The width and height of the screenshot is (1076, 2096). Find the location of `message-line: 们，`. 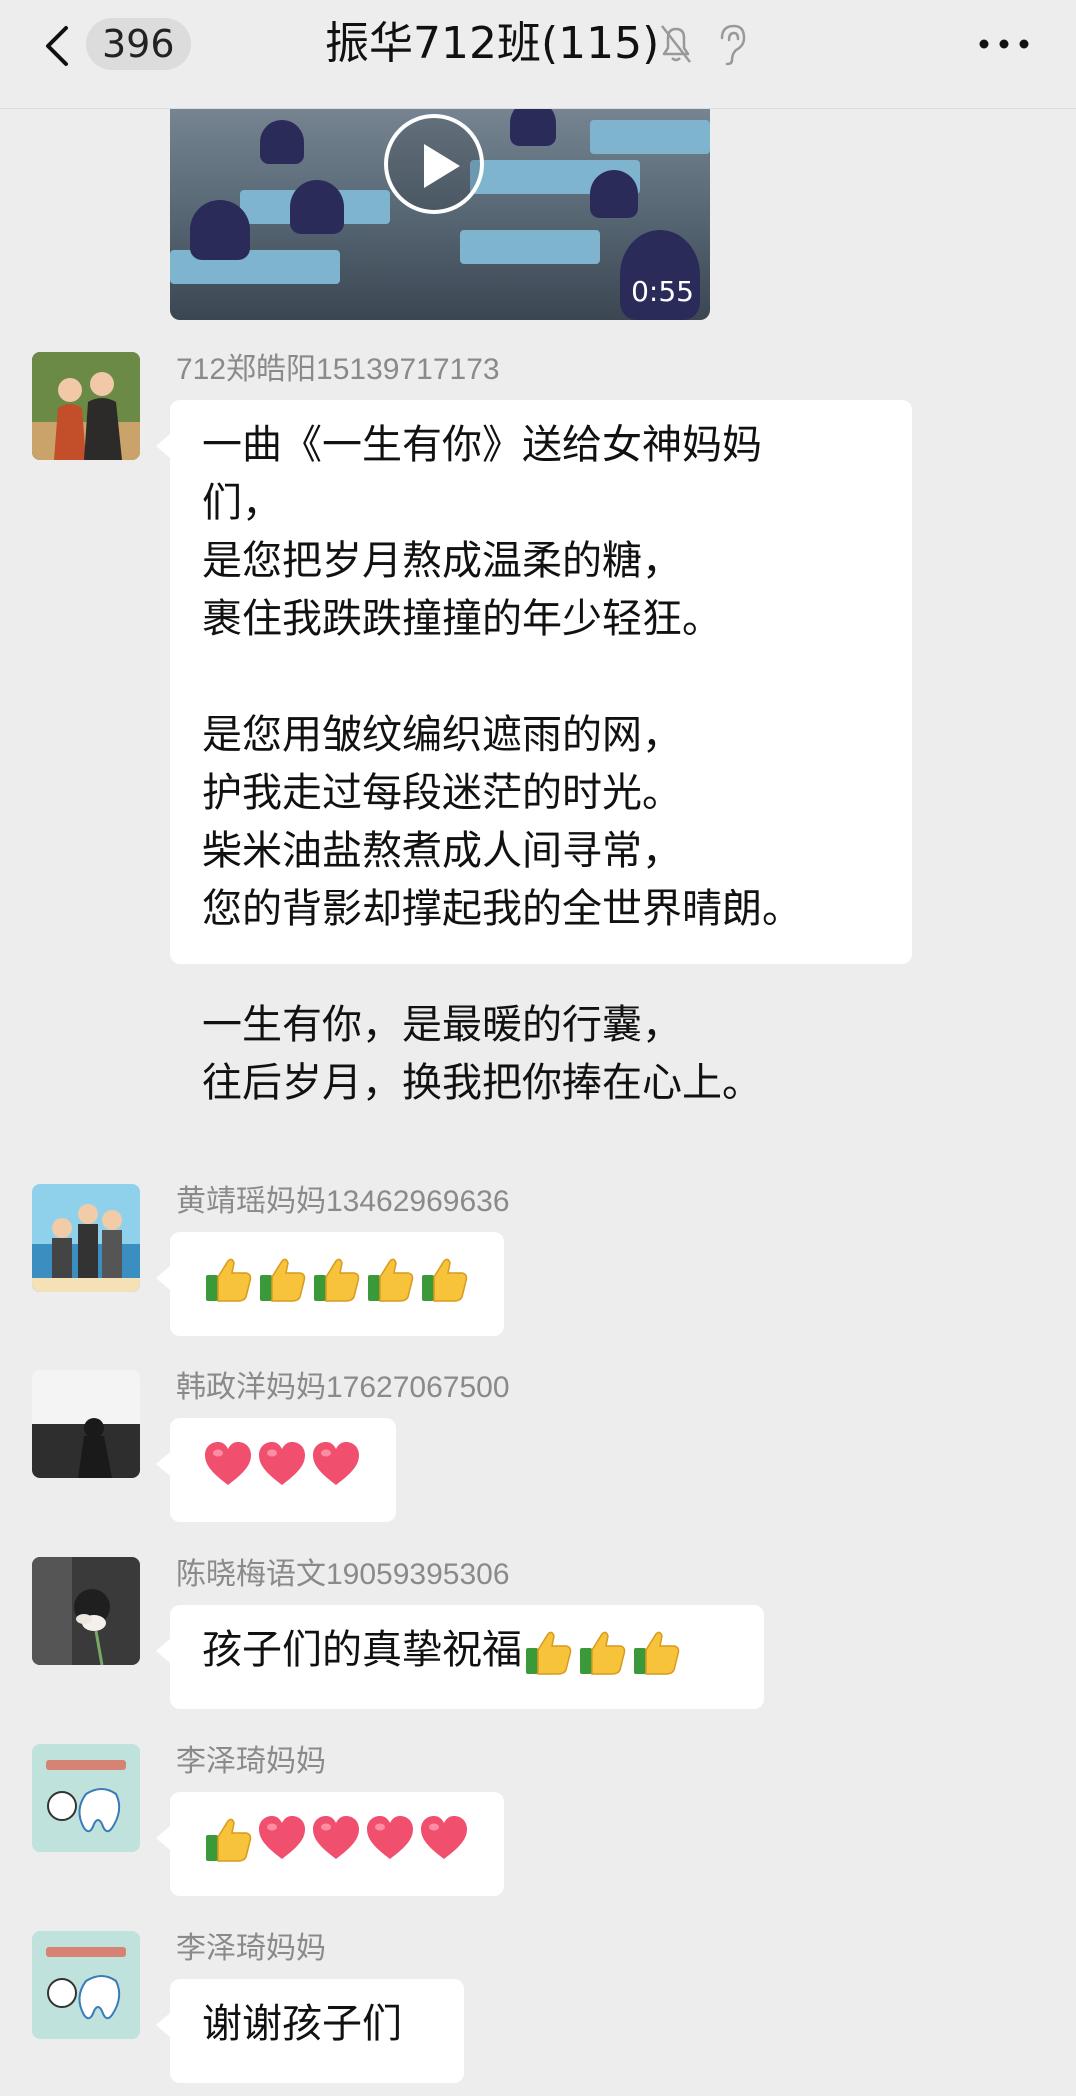

message-line: 们， is located at coordinates (242, 503).